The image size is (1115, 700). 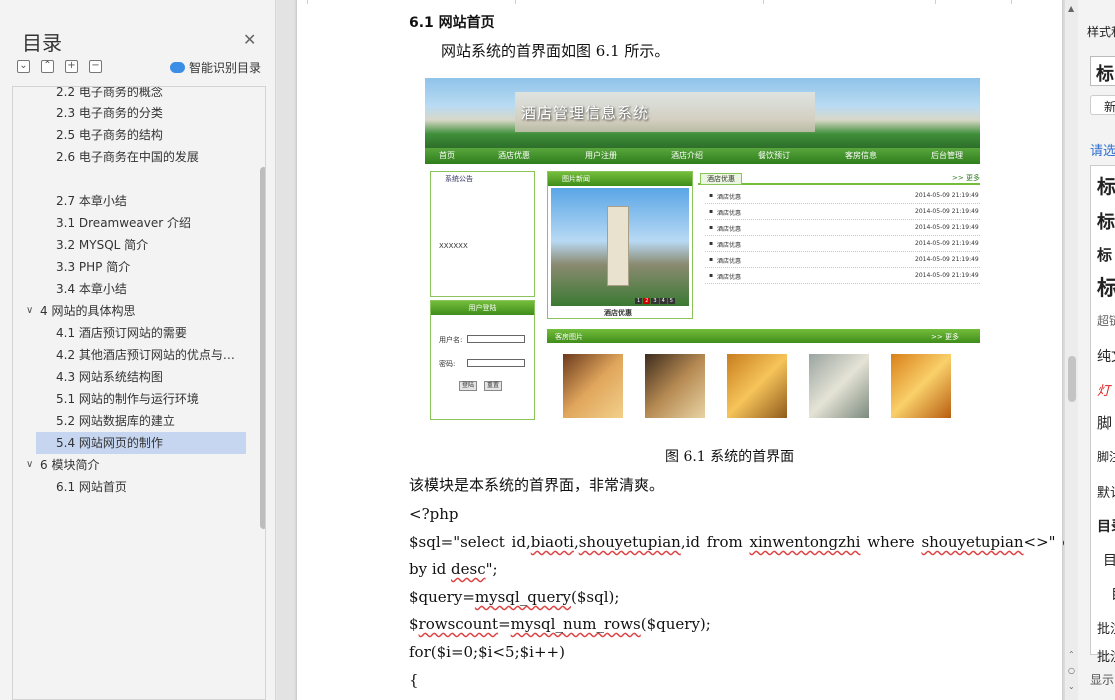 What do you see at coordinates (141, 443) in the screenshot?
I see `toc-item-selected: 5.4 网站网页的制作` at bounding box center [141, 443].